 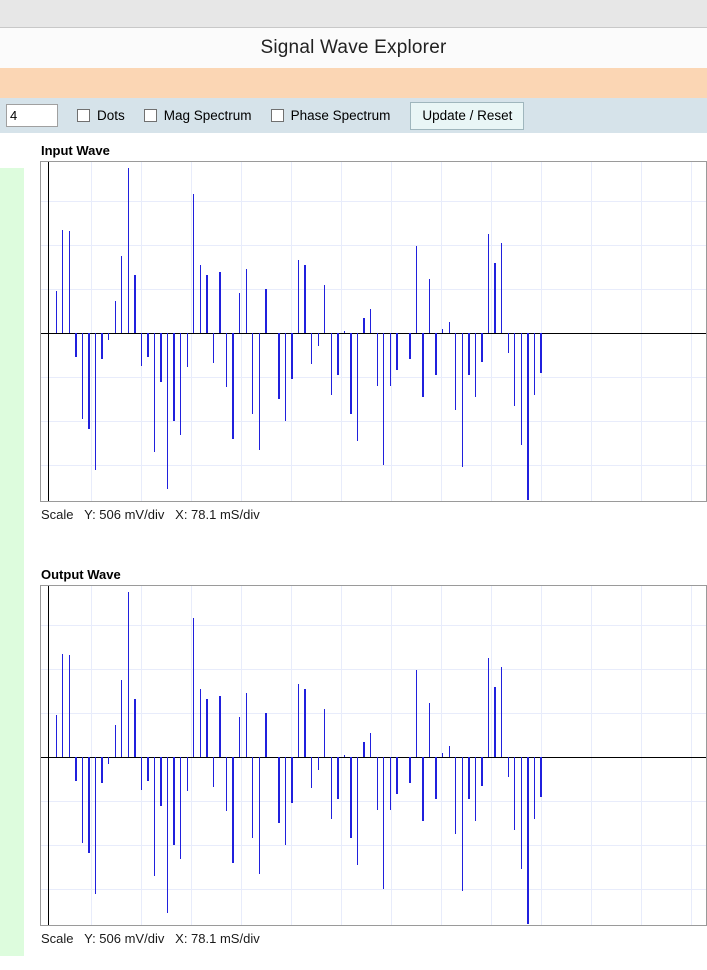 What do you see at coordinates (81, 574) in the screenshot?
I see `output-wave-label: Output Wave` at bounding box center [81, 574].